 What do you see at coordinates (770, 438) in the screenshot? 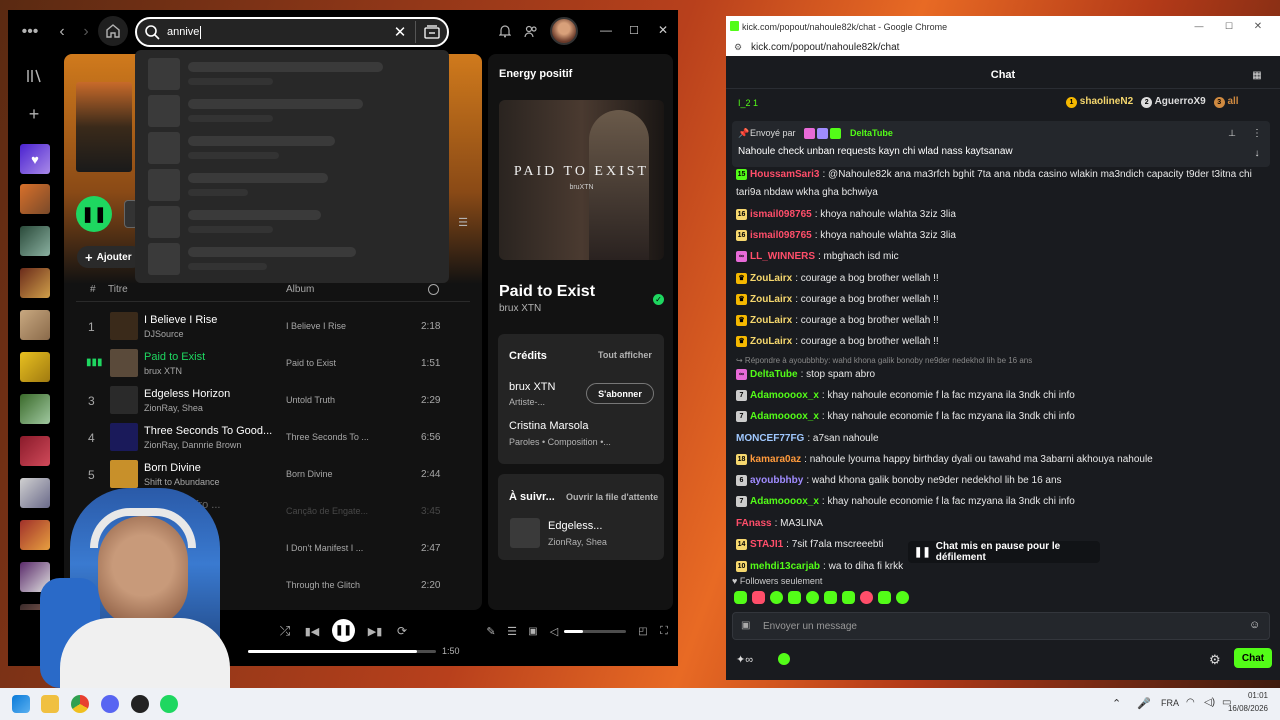
I see `chat-username: MONCEF77FG` at bounding box center [770, 438].